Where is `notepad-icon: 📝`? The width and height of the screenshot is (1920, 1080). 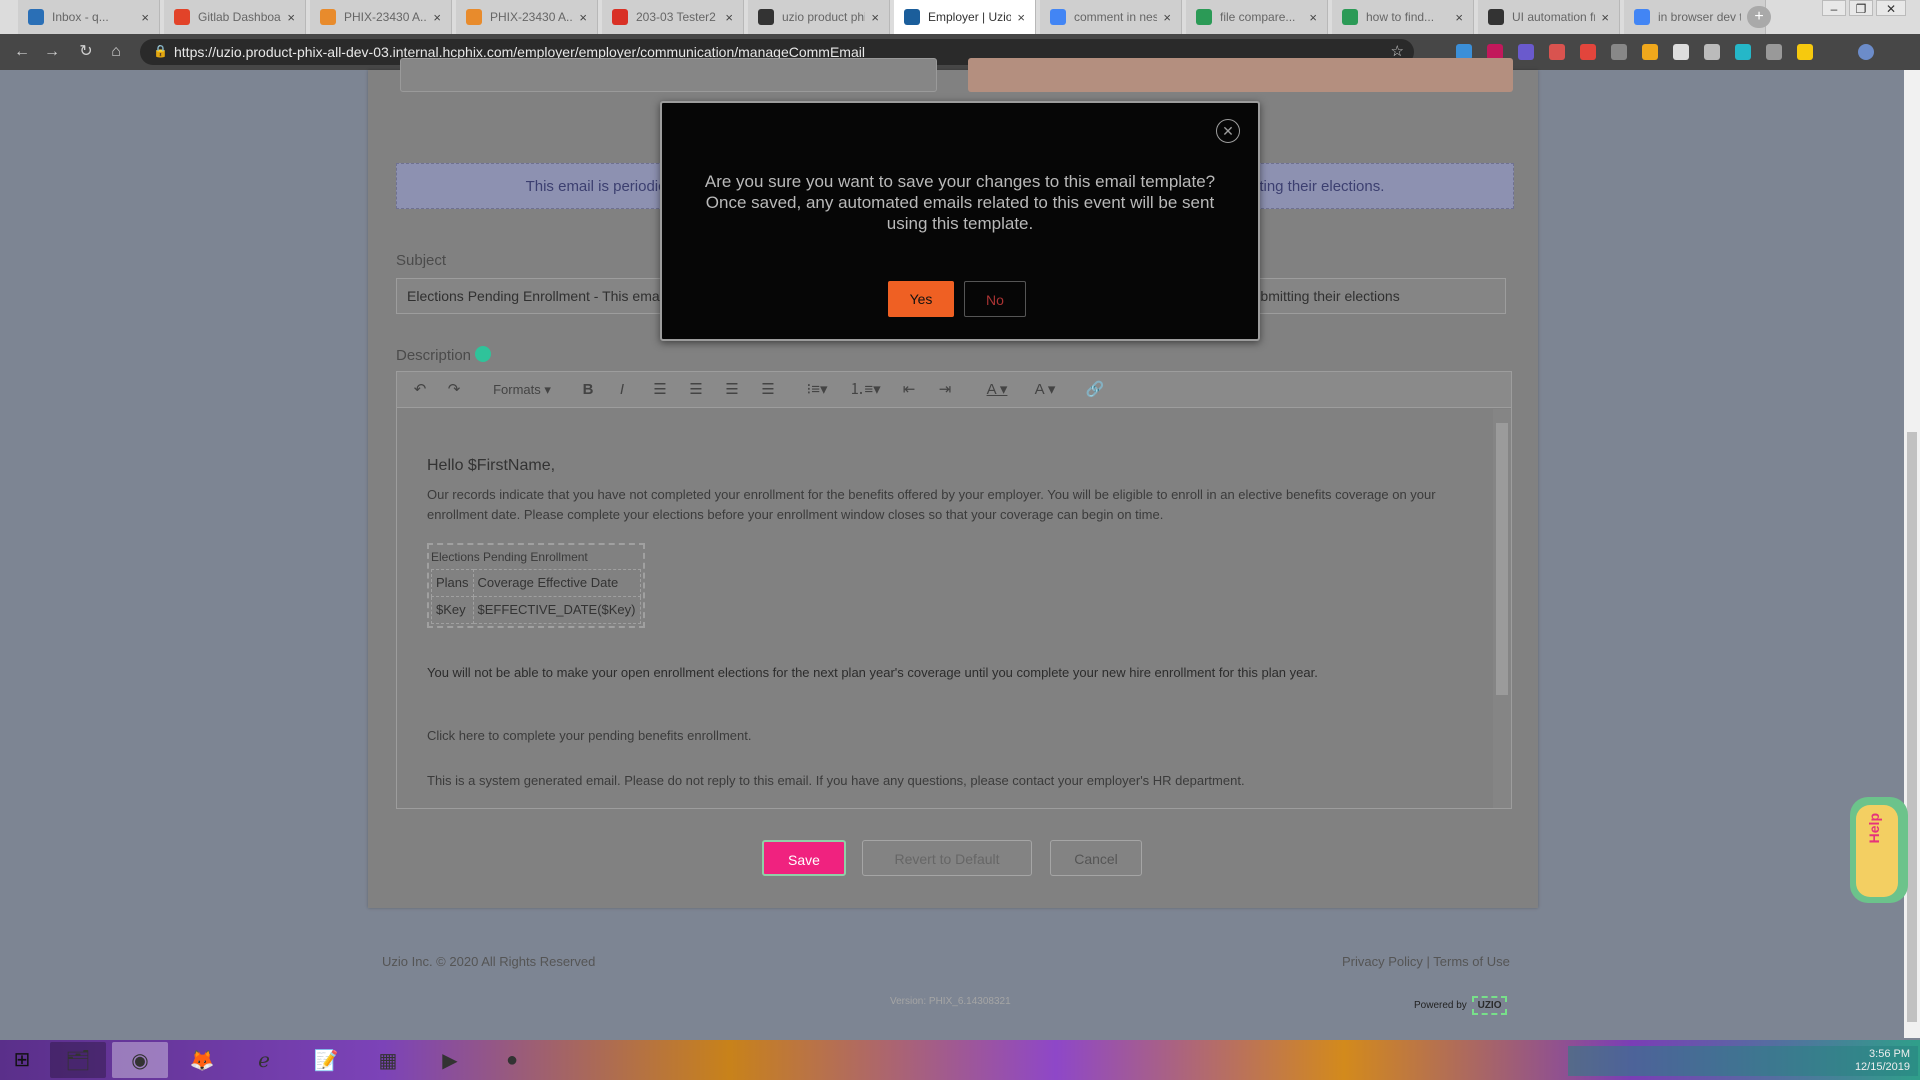
notepad-icon: 📝 is located at coordinates (326, 1060).